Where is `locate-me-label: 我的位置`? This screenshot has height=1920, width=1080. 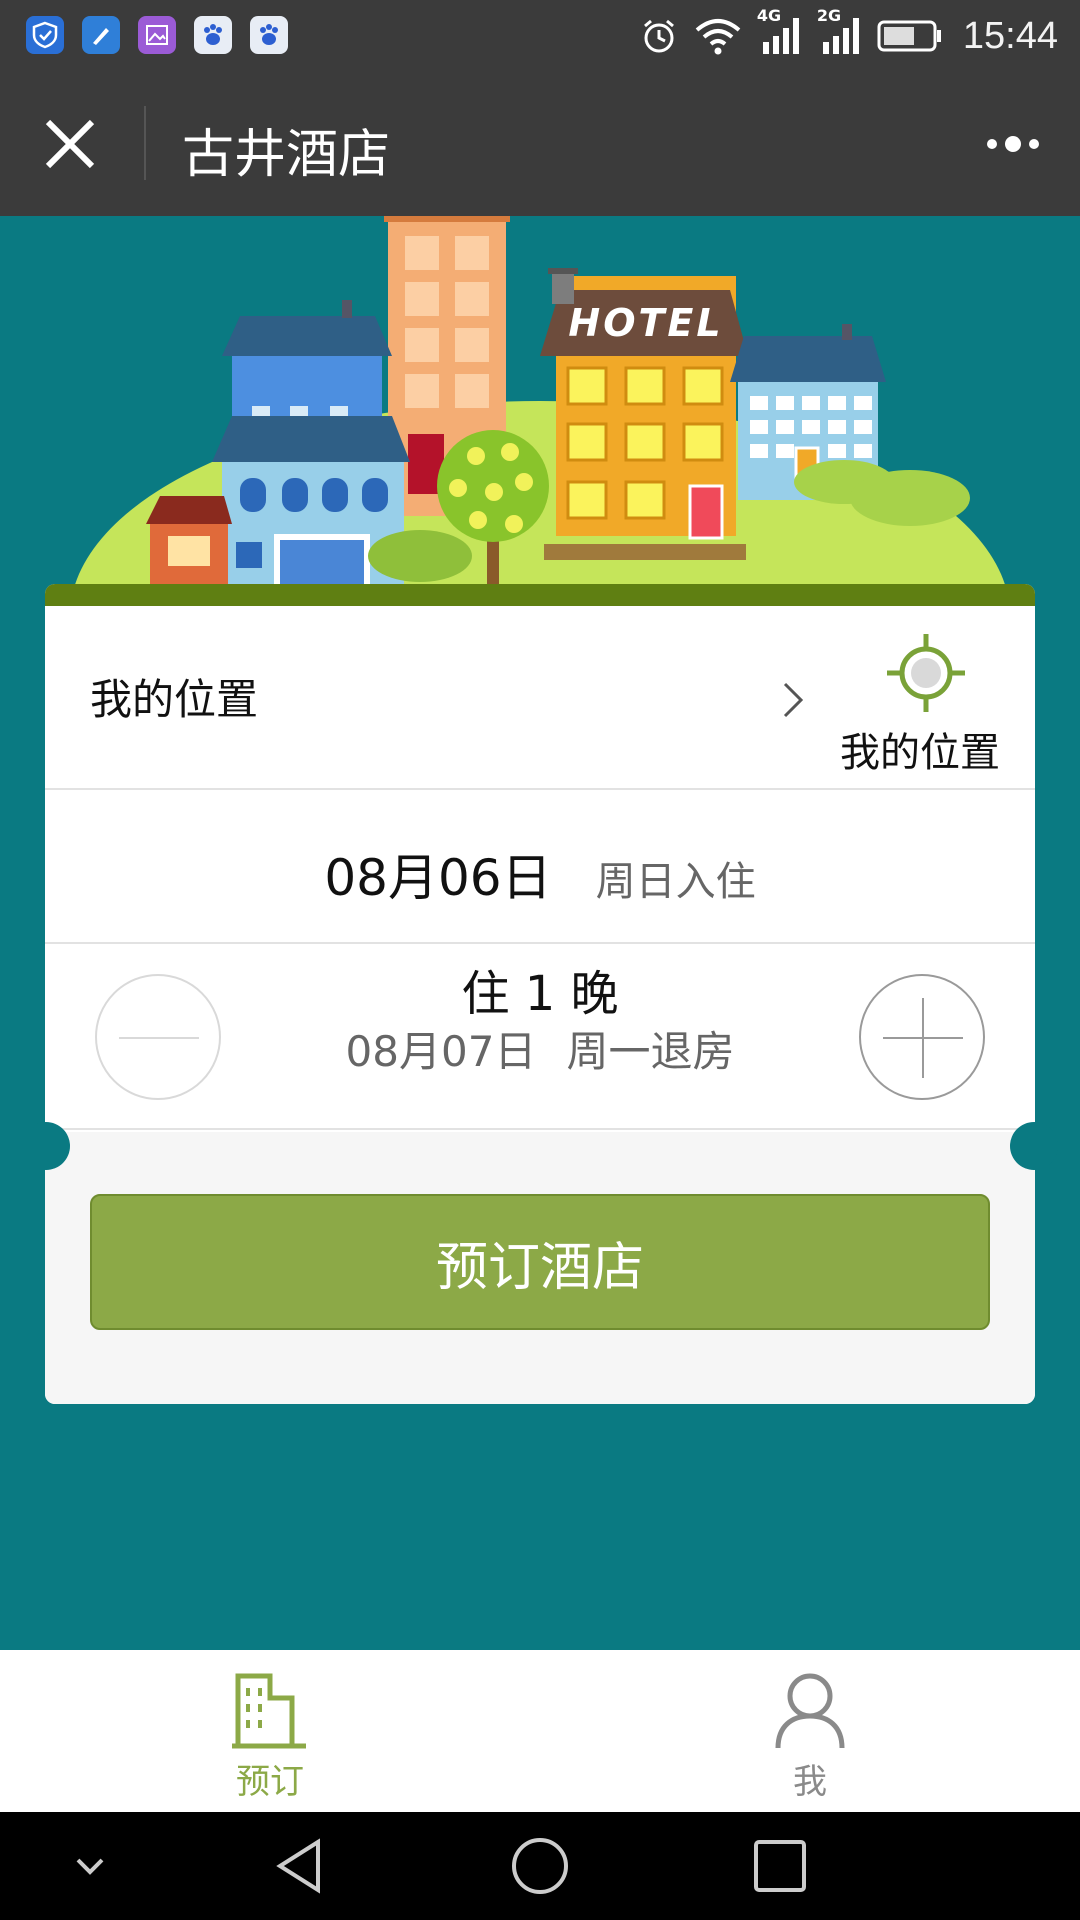 locate-me-label: 我的位置 is located at coordinates (920, 753).